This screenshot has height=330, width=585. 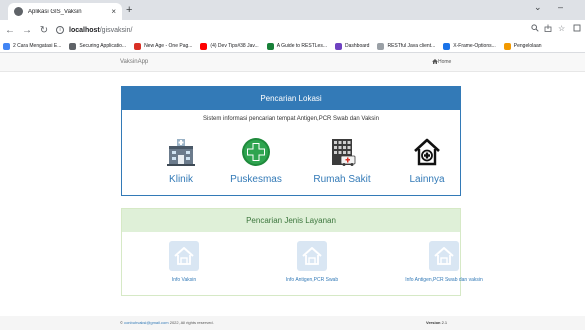 I want to click on footer-email-link: conbuhvaksi@gmail.com, so click(x=146, y=322).